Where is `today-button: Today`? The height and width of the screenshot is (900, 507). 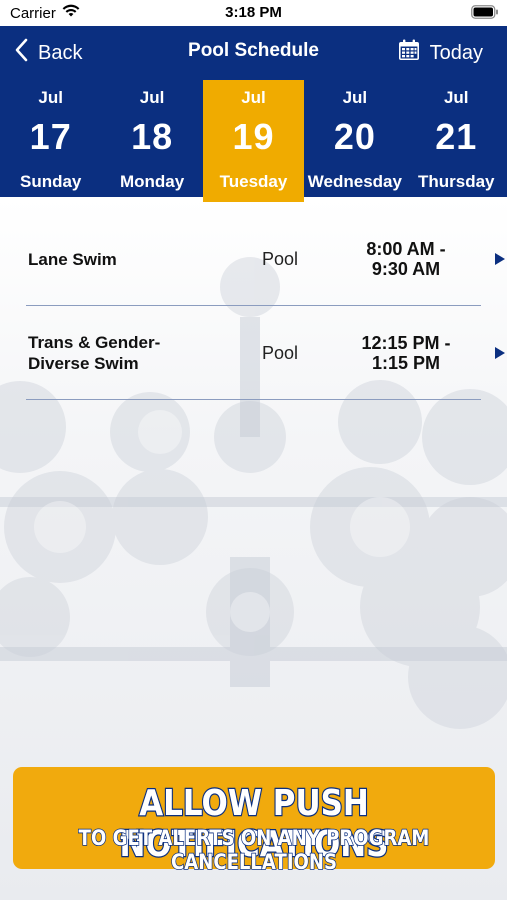
today-button: Today is located at coordinates (440, 53).